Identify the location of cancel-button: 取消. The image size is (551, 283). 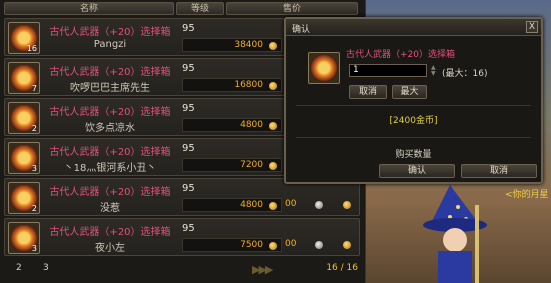
(499, 171).